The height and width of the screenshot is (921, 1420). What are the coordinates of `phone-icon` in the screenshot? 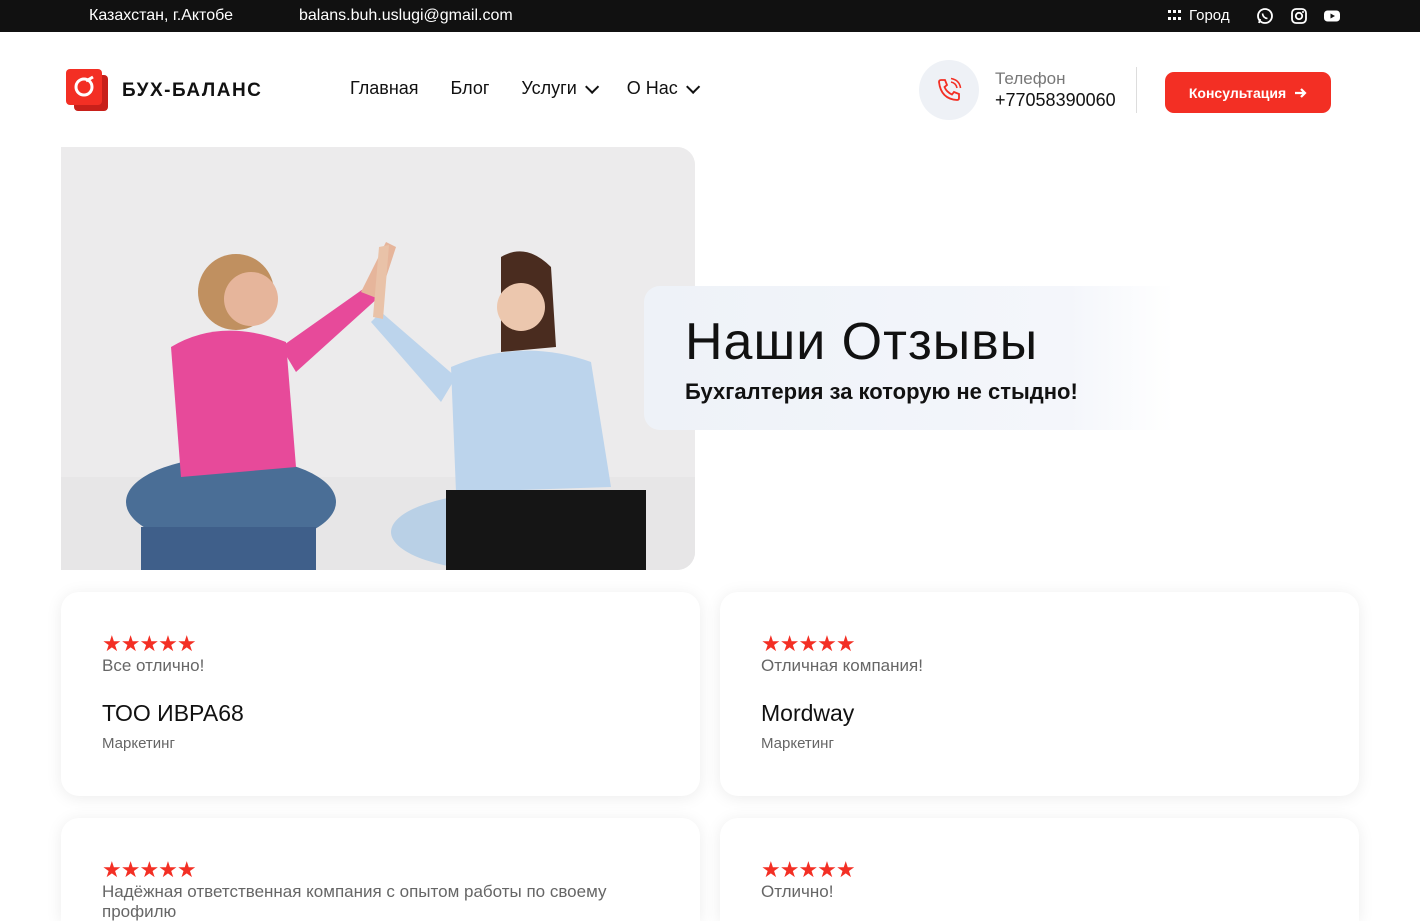 It's located at (950, 89).